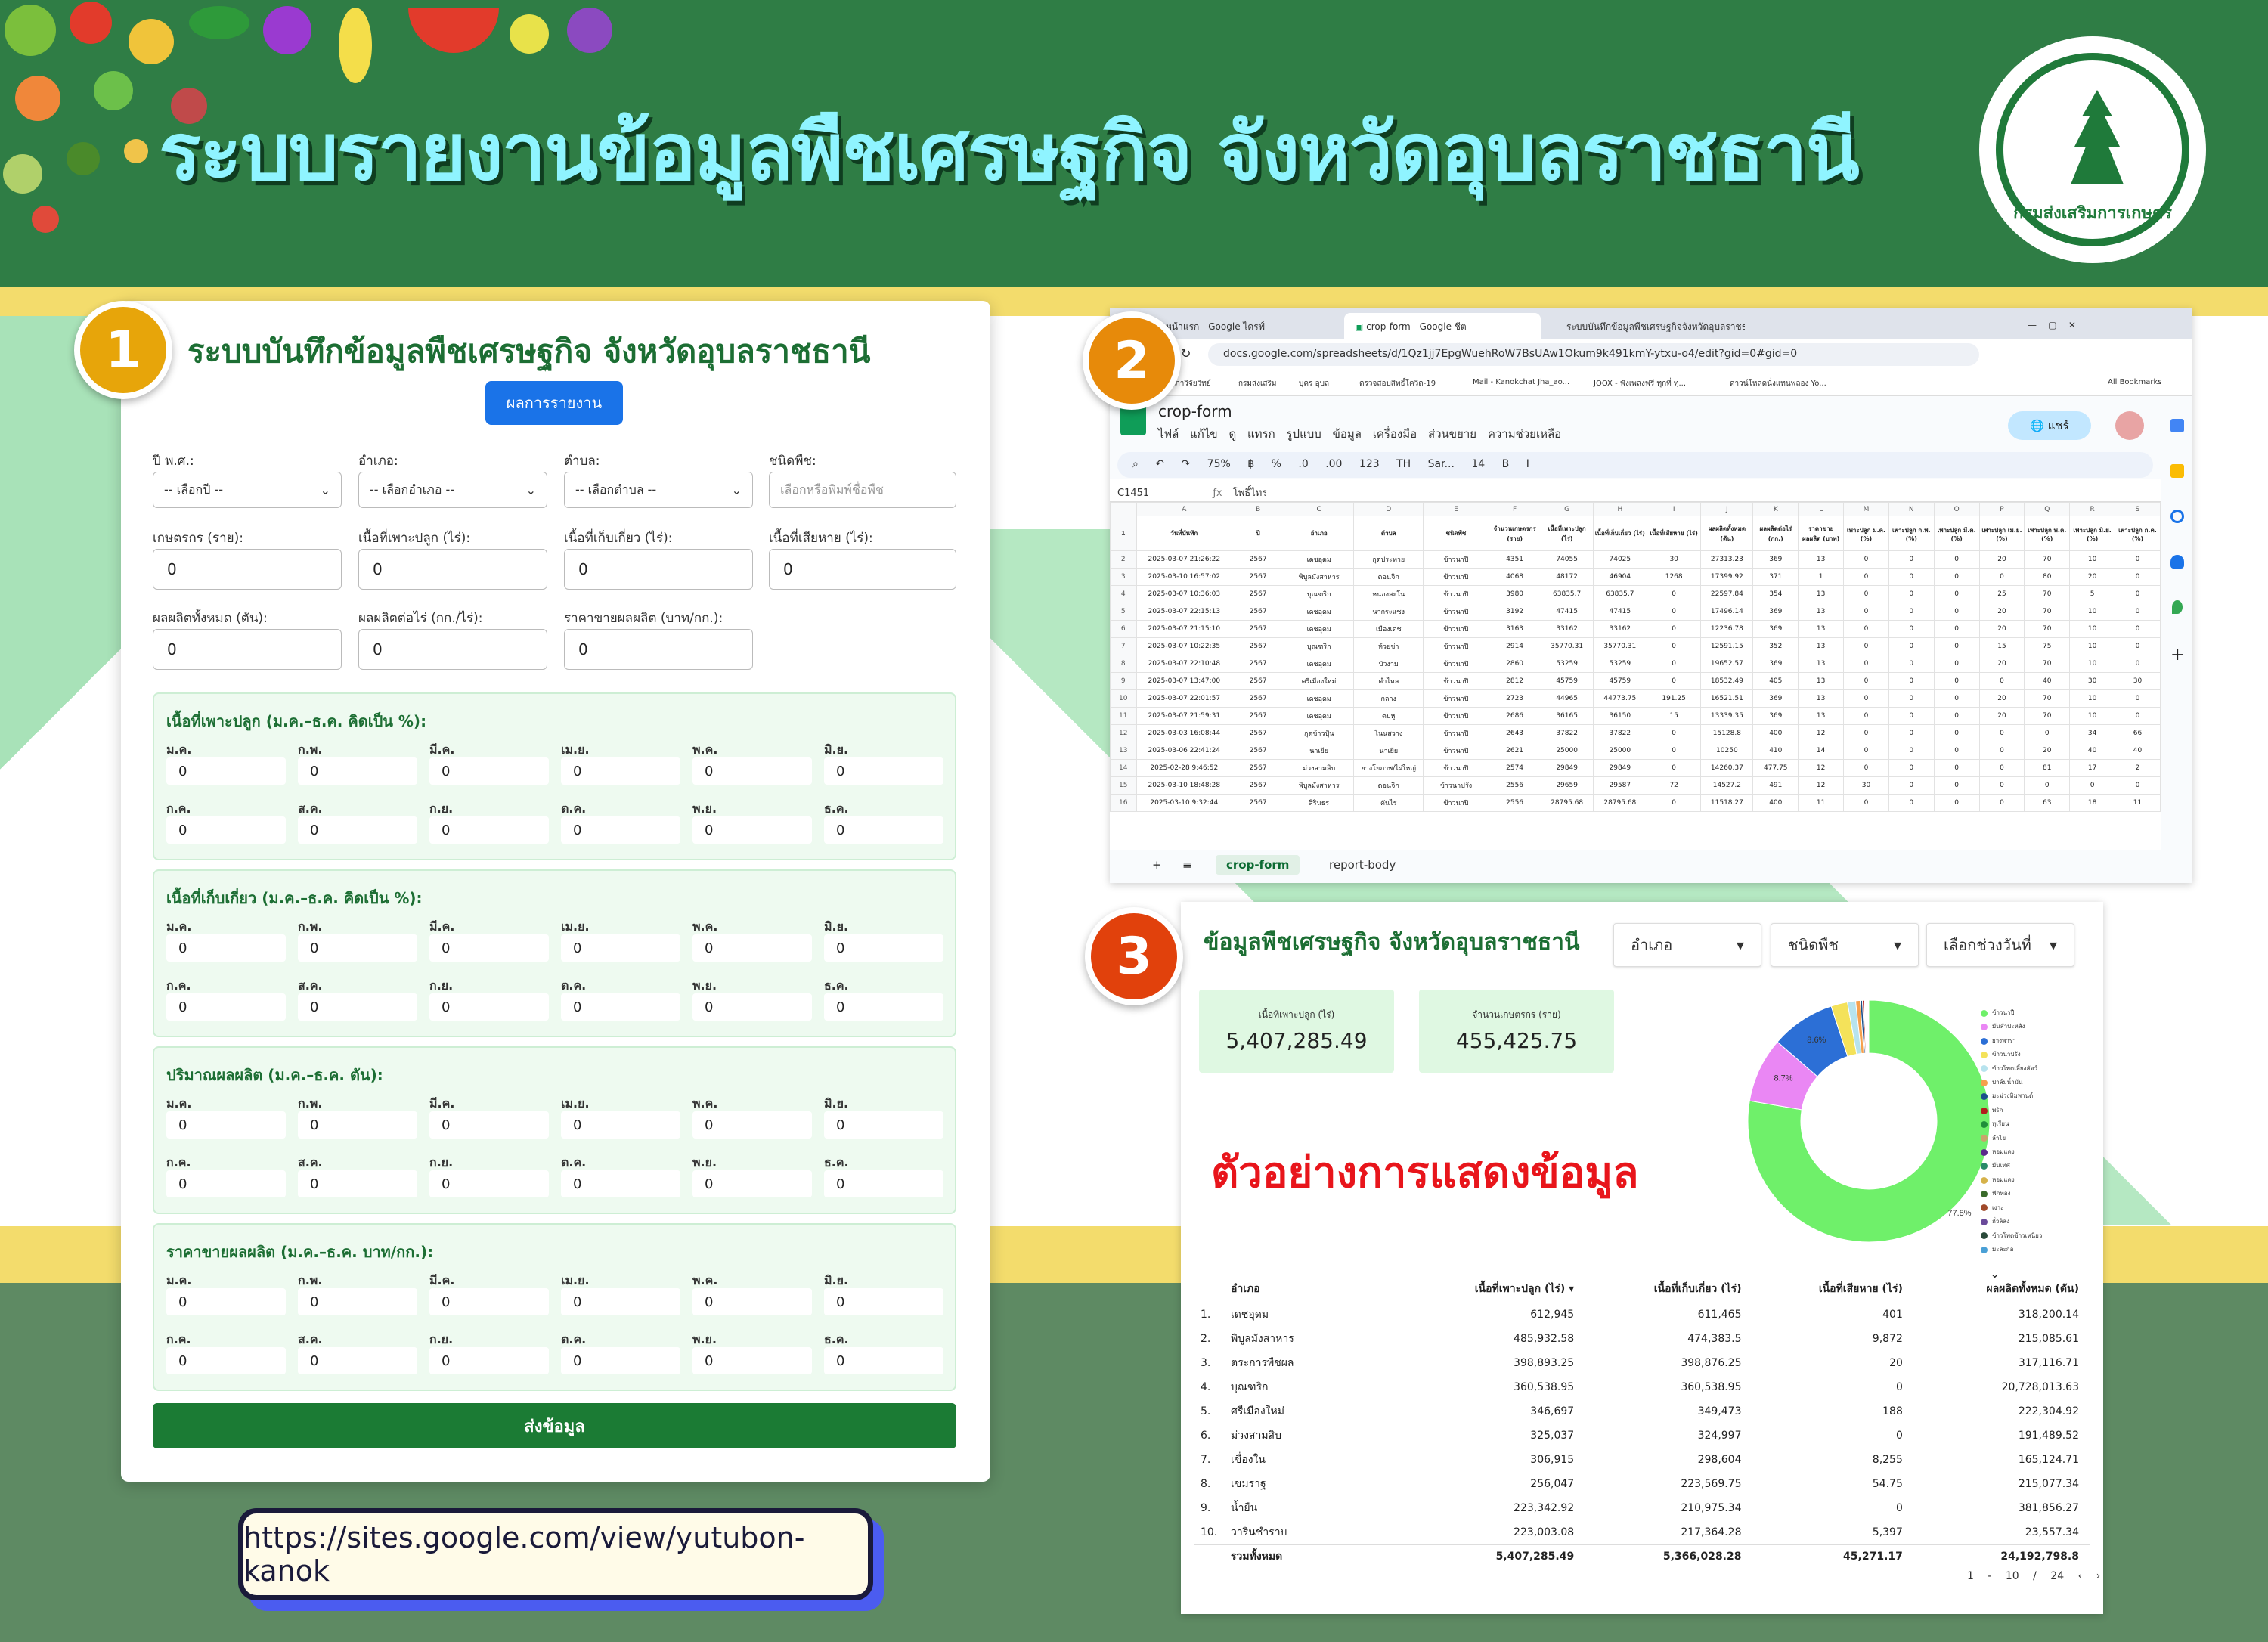 This screenshot has width=2268, height=1642. What do you see at coordinates (1123, 533) in the screenshot?
I see `row-number: 1` at bounding box center [1123, 533].